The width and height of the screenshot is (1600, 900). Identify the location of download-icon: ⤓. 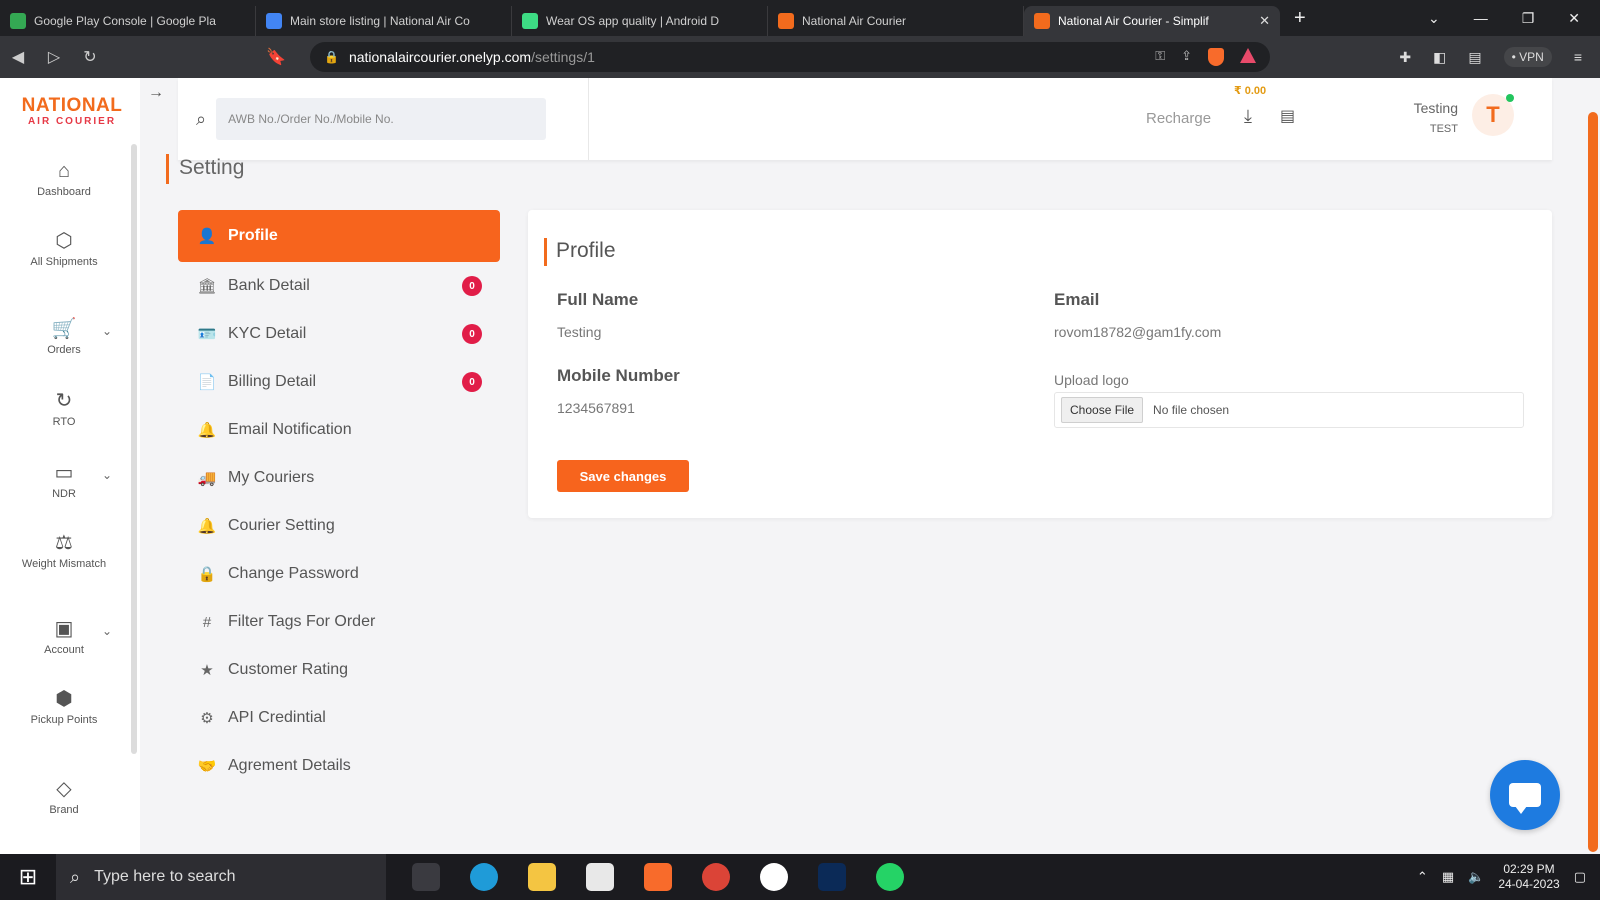
(1248, 116).